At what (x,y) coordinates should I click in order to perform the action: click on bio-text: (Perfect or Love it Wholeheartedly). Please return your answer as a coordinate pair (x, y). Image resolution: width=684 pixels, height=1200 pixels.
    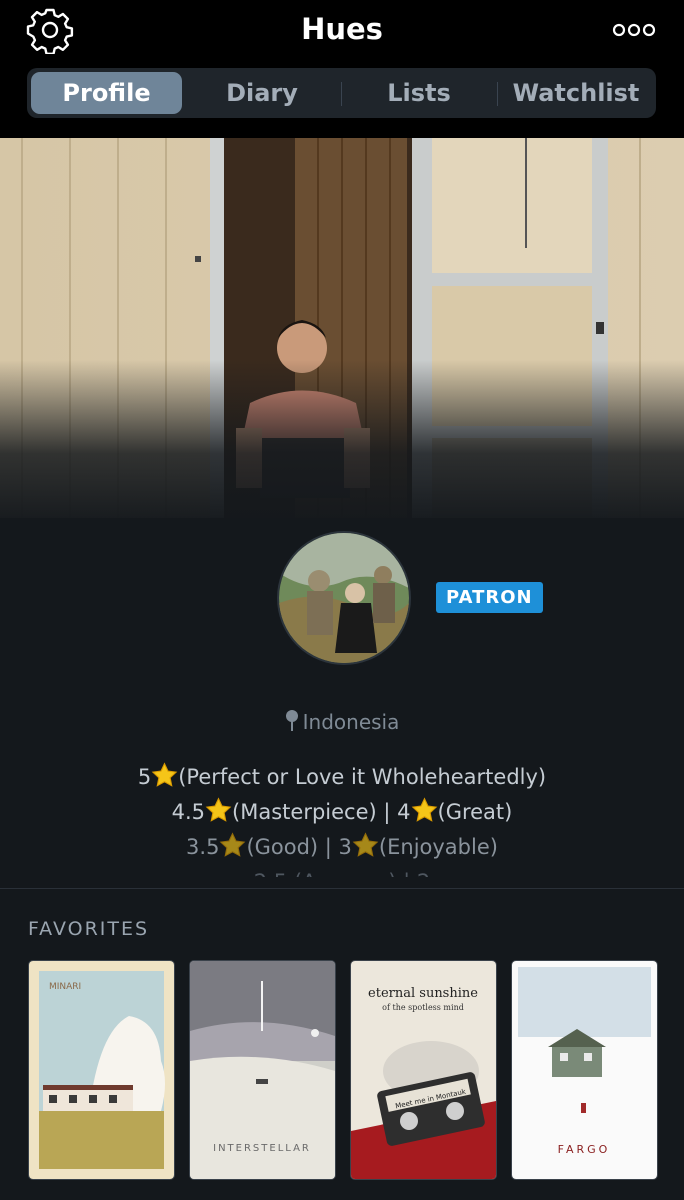
    Looking at the image, I should click on (362, 777).